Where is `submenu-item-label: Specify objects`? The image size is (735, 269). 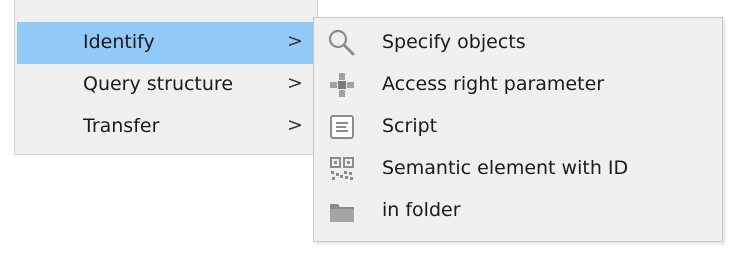
submenu-item-label: Specify objects is located at coordinates (454, 42).